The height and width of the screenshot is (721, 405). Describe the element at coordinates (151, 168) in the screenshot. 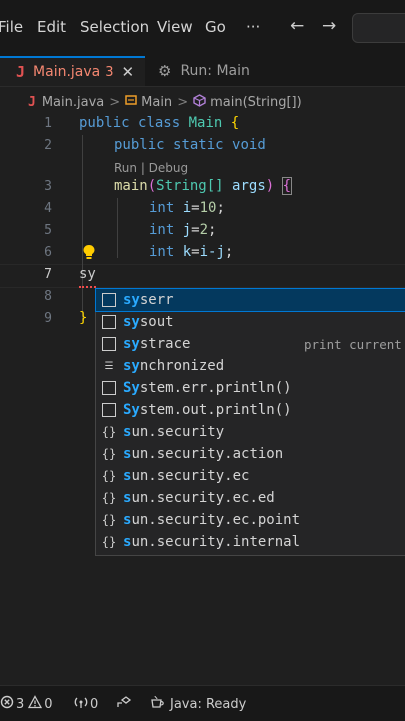

I see `code-lens-run-debug: Run | Debug` at that location.